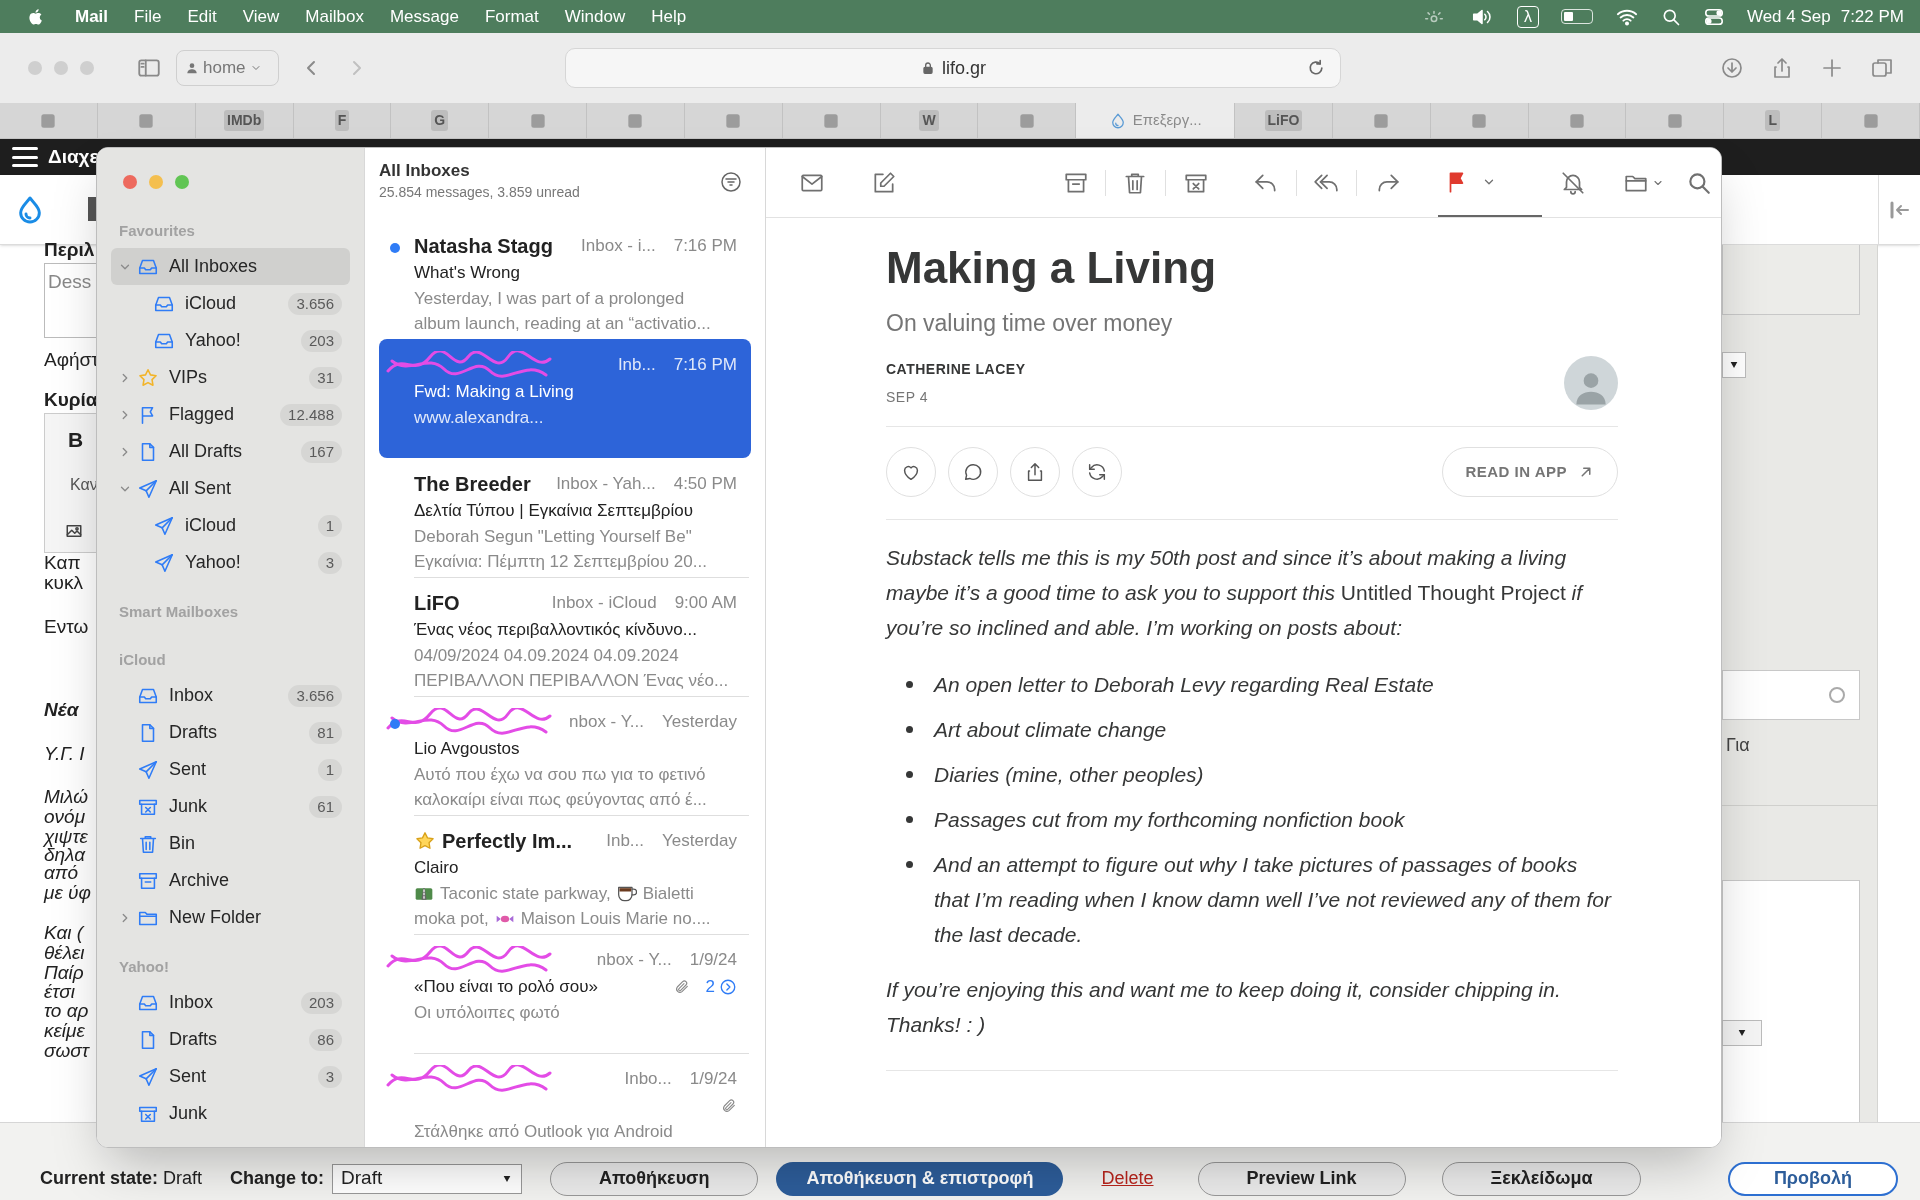  Describe the element at coordinates (1882, 68) in the screenshot. I see `tab-overview-icon` at that location.